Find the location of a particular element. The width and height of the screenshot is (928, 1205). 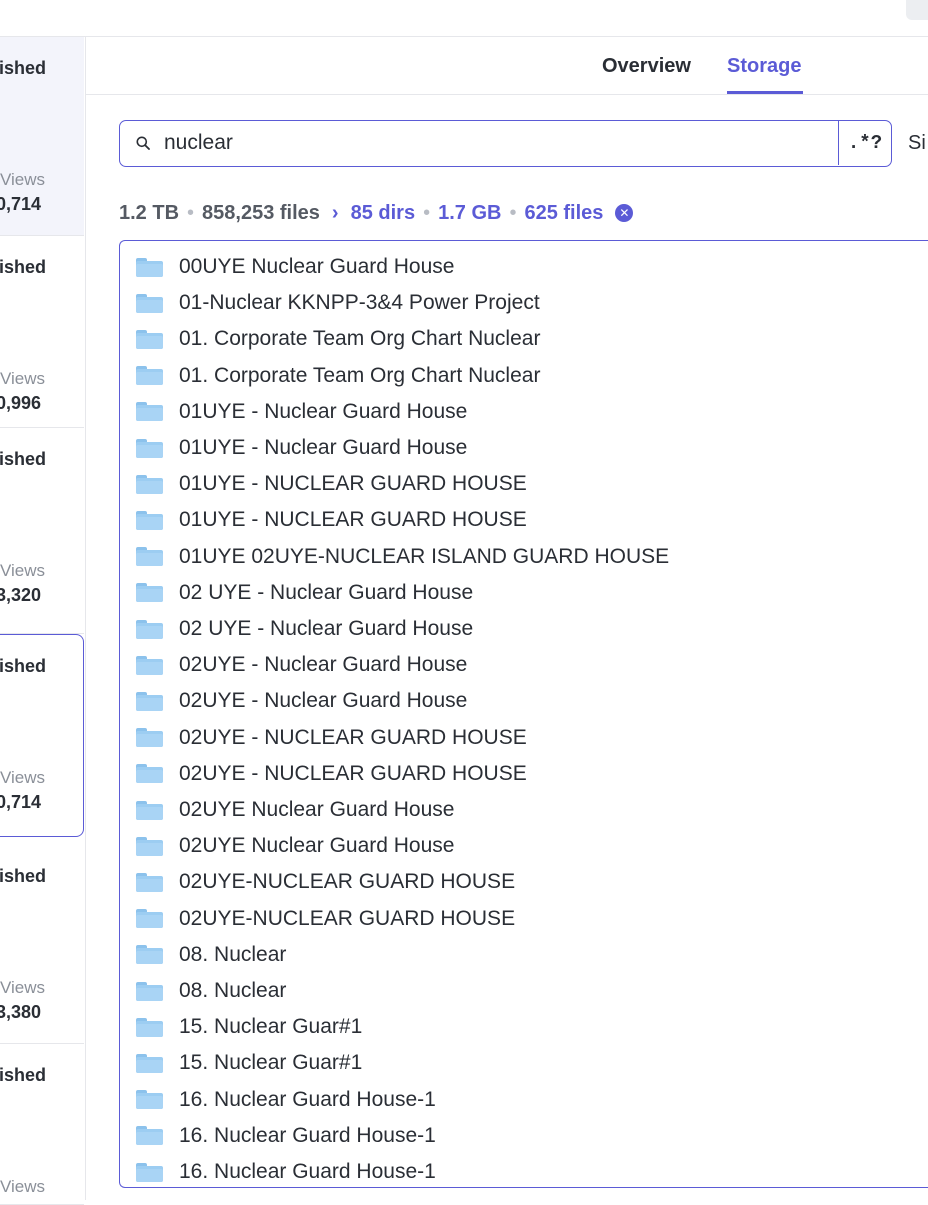

folder-name: 01-Nuclear KKNPP-3&4 Power Project is located at coordinates (359, 303).